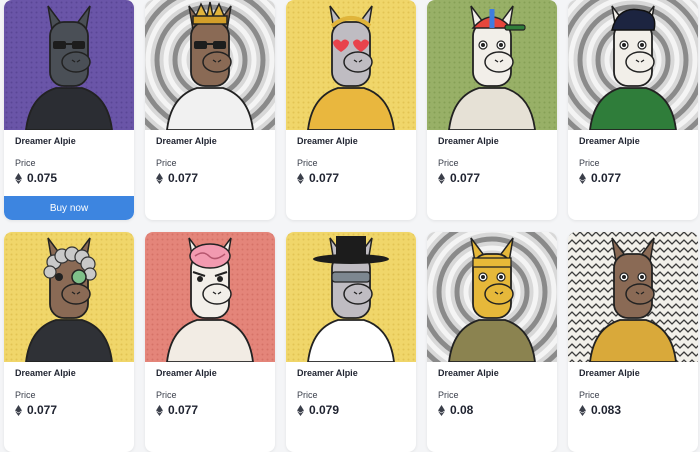 The image size is (700, 452). I want to click on price-value: 0.075, so click(42, 178).